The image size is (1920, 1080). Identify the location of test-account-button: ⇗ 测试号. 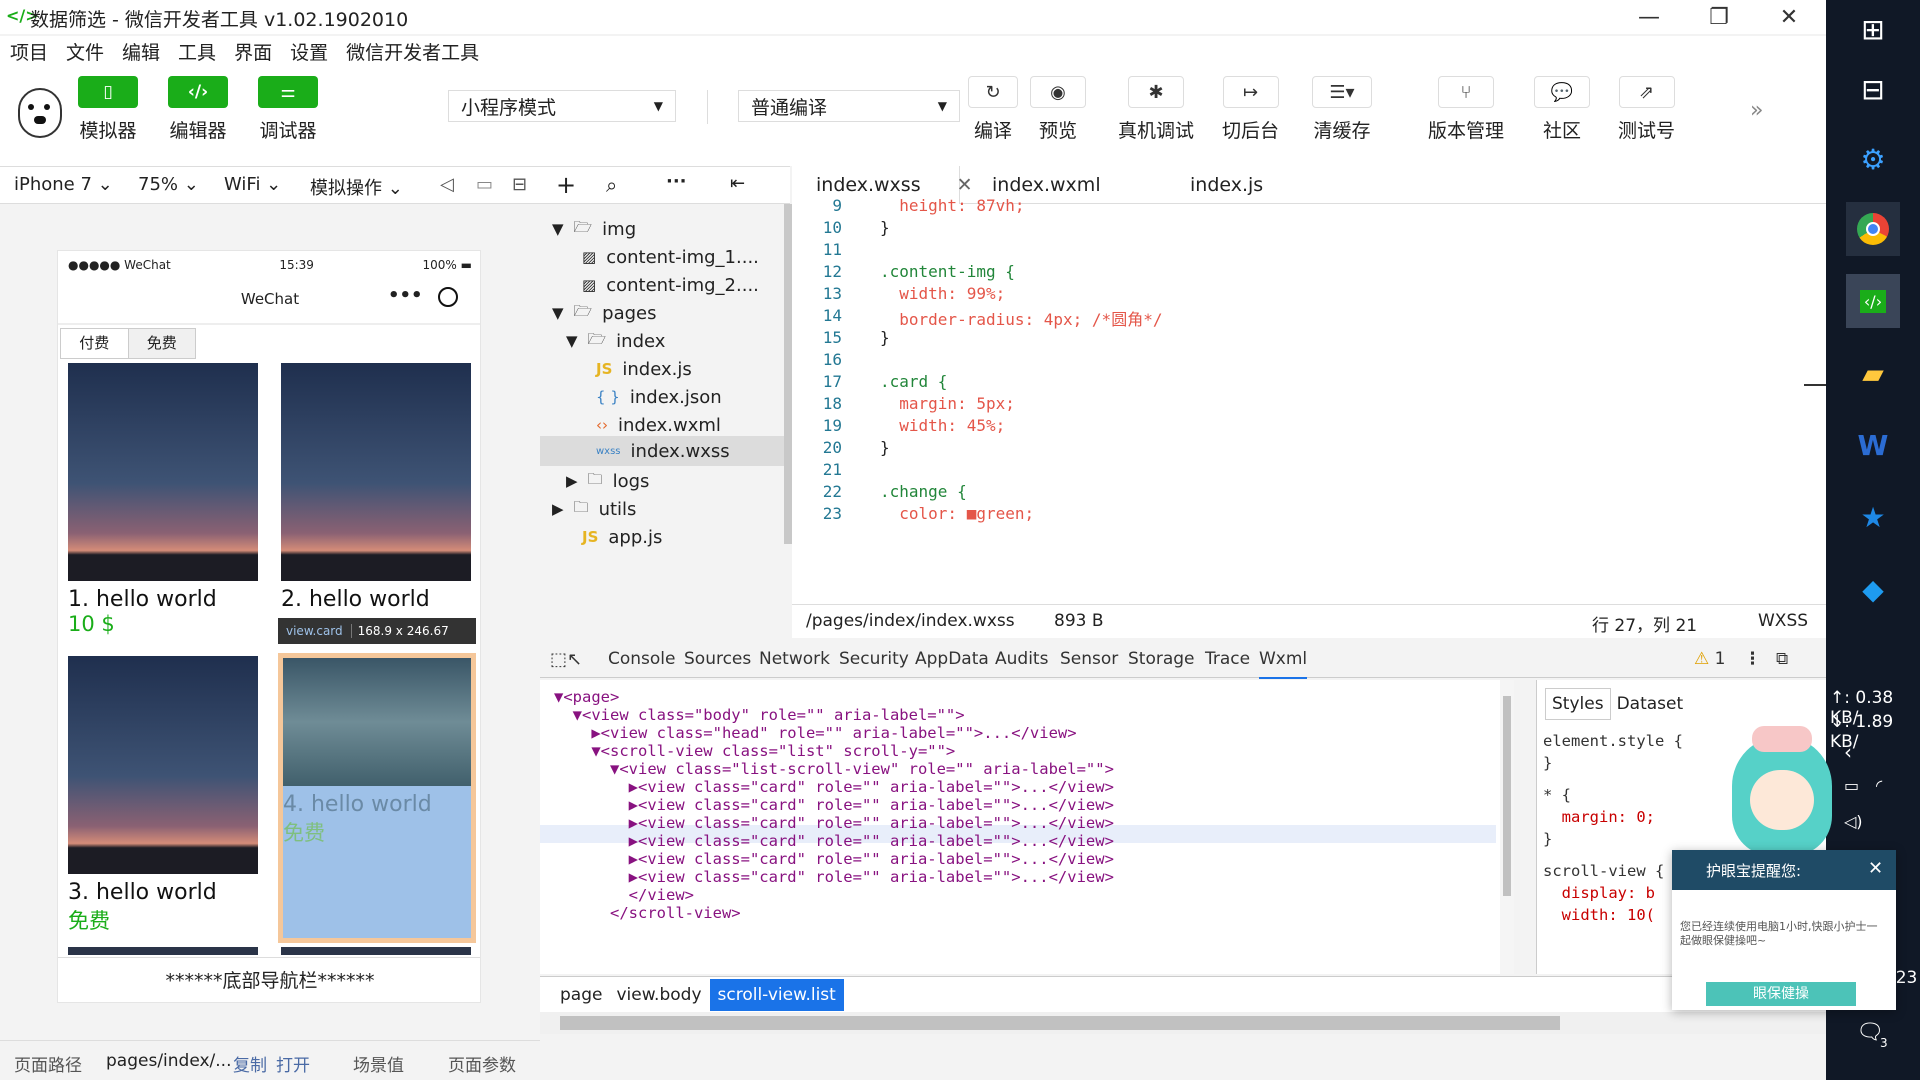
(1646, 109).